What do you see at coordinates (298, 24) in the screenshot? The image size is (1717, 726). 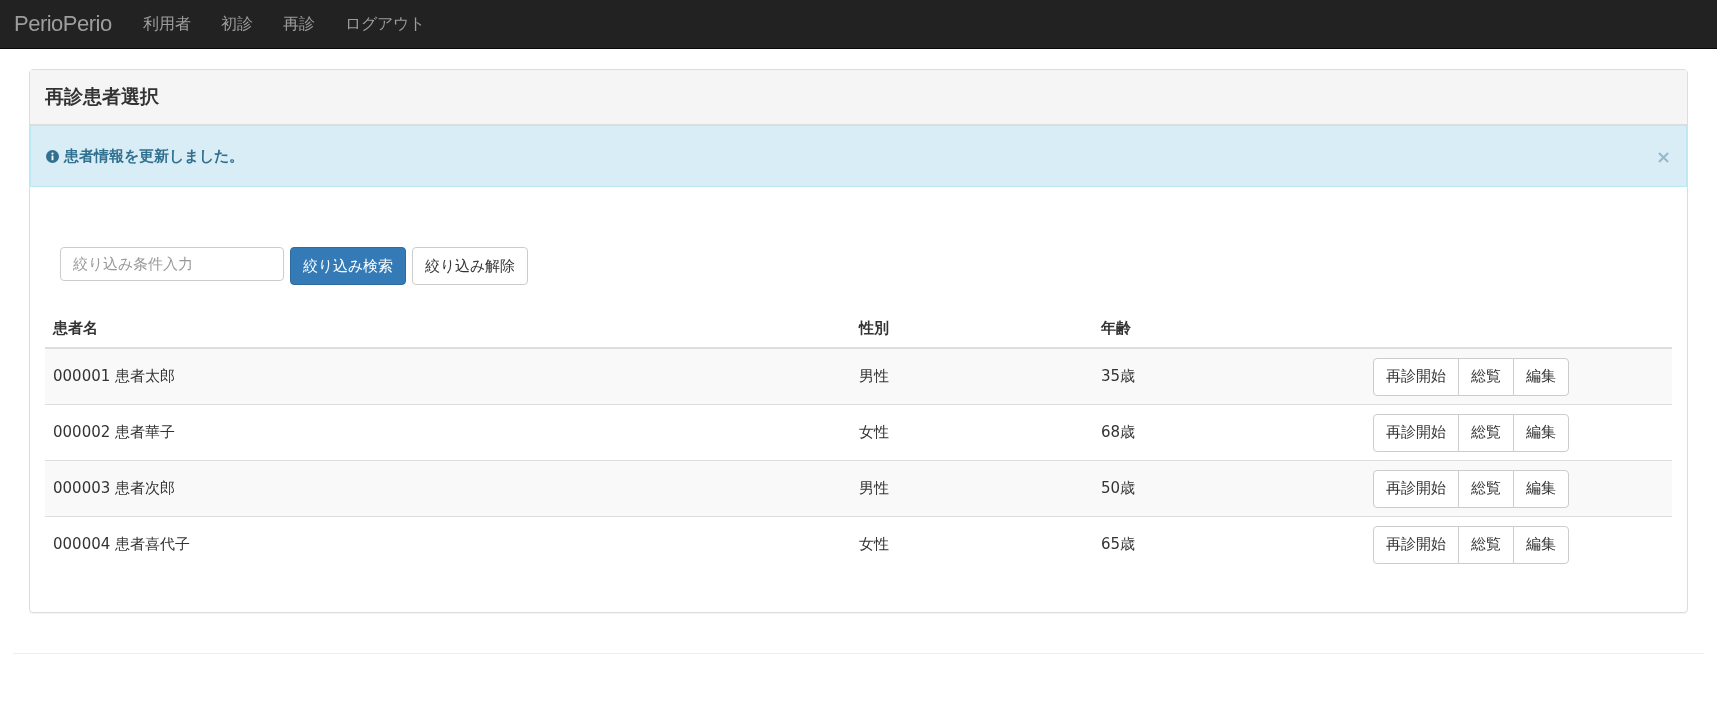 I see `nav-link: 再診` at bounding box center [298, 24].